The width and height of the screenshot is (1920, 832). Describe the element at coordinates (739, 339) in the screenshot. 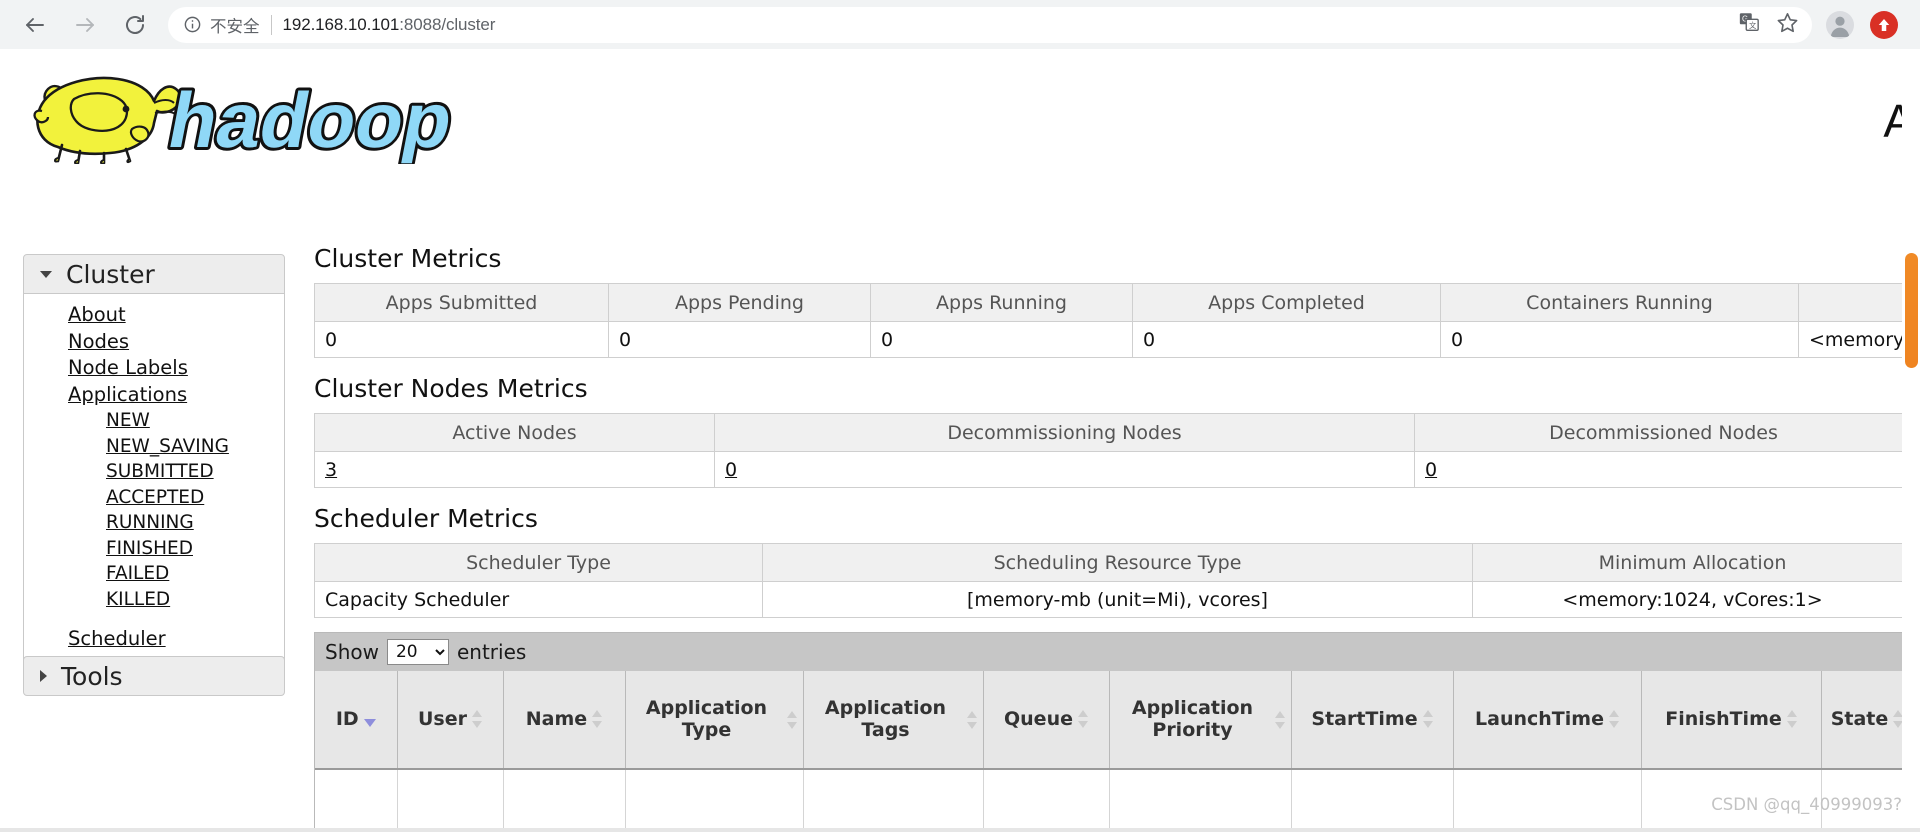

I see `cell-apps-pending: 0` at that location.